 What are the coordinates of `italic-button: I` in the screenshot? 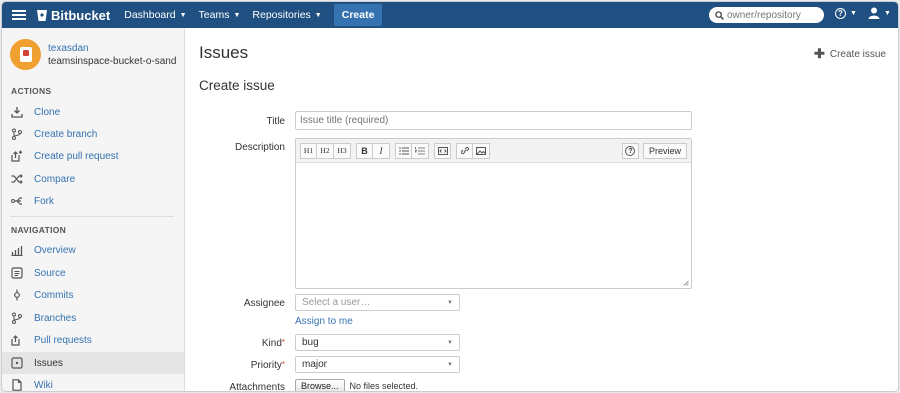 It's located at (381, 150).